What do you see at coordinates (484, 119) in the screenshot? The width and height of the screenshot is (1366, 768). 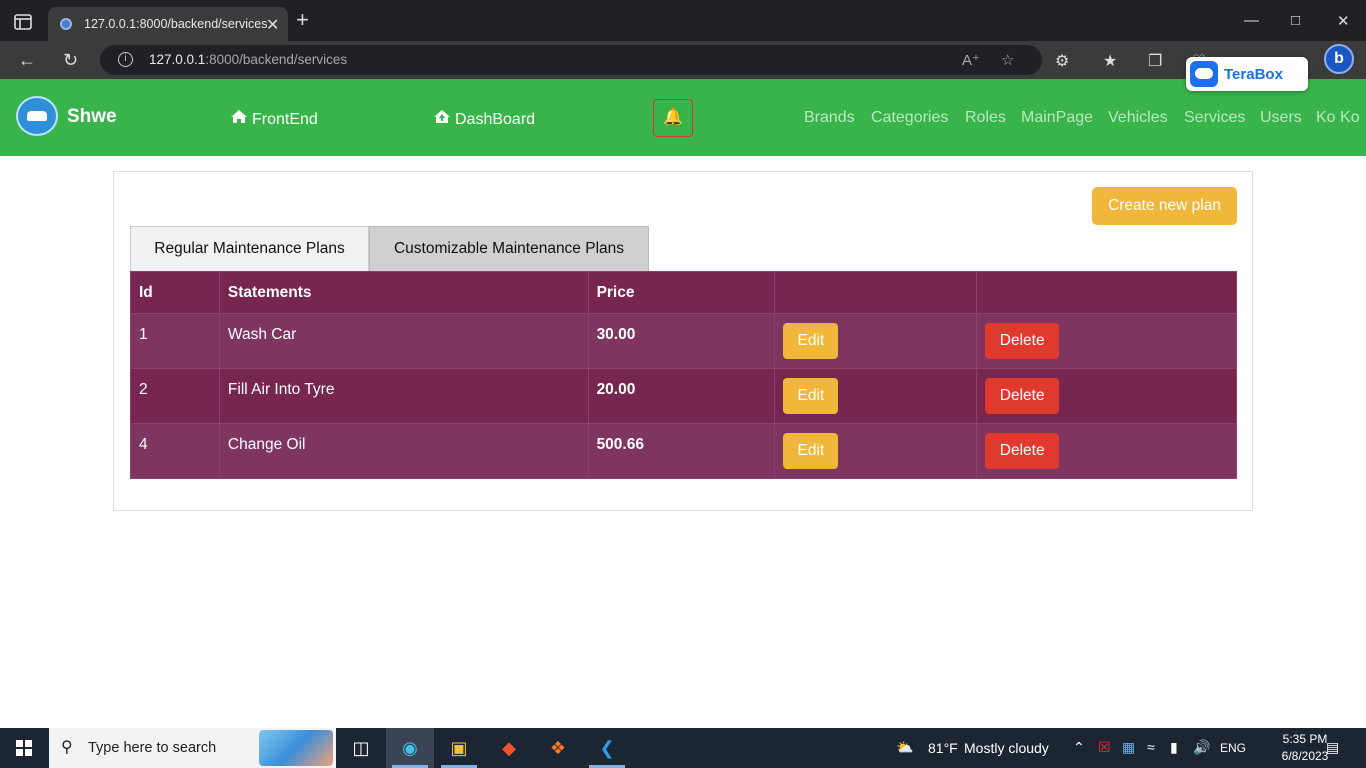 I see `nav-dashboard-link: DashBoard` at bounding box center [484, 119].